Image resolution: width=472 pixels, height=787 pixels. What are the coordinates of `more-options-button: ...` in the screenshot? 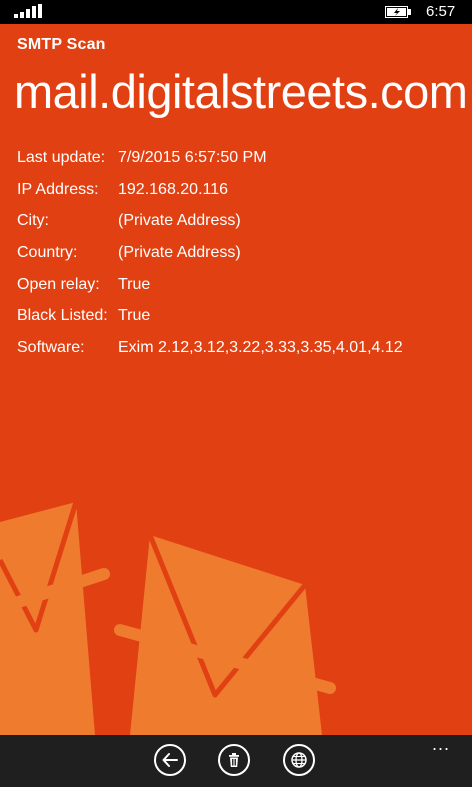 It's located at (441, 744).